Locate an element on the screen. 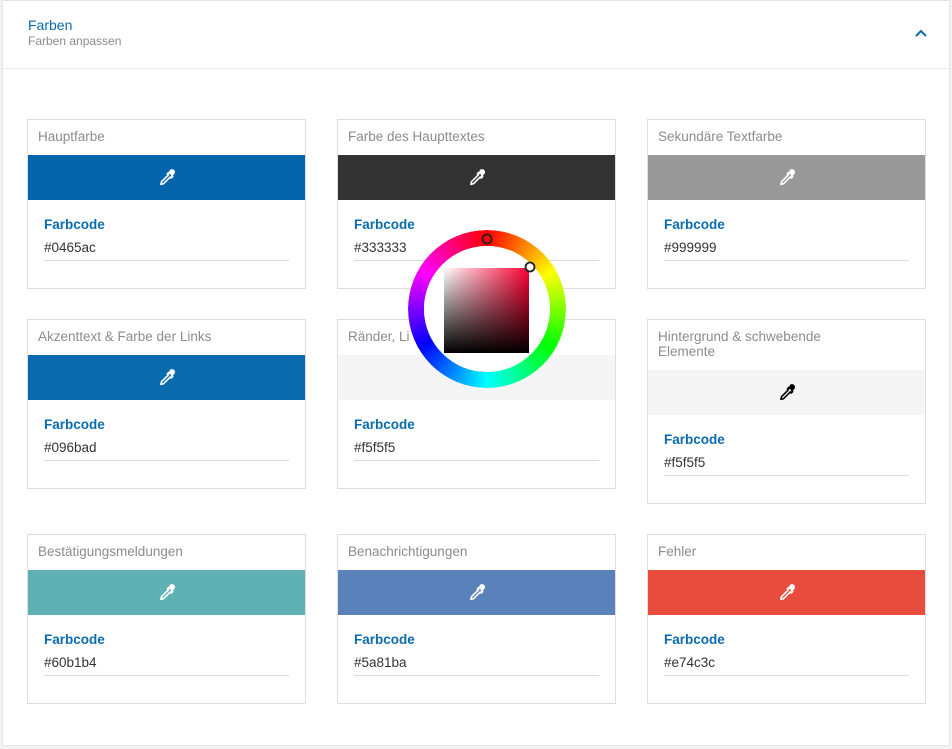 The height and width of the screenshot is (749, 952). panel-header: Farben Farben anpassen is located at coordinates (476, 35).